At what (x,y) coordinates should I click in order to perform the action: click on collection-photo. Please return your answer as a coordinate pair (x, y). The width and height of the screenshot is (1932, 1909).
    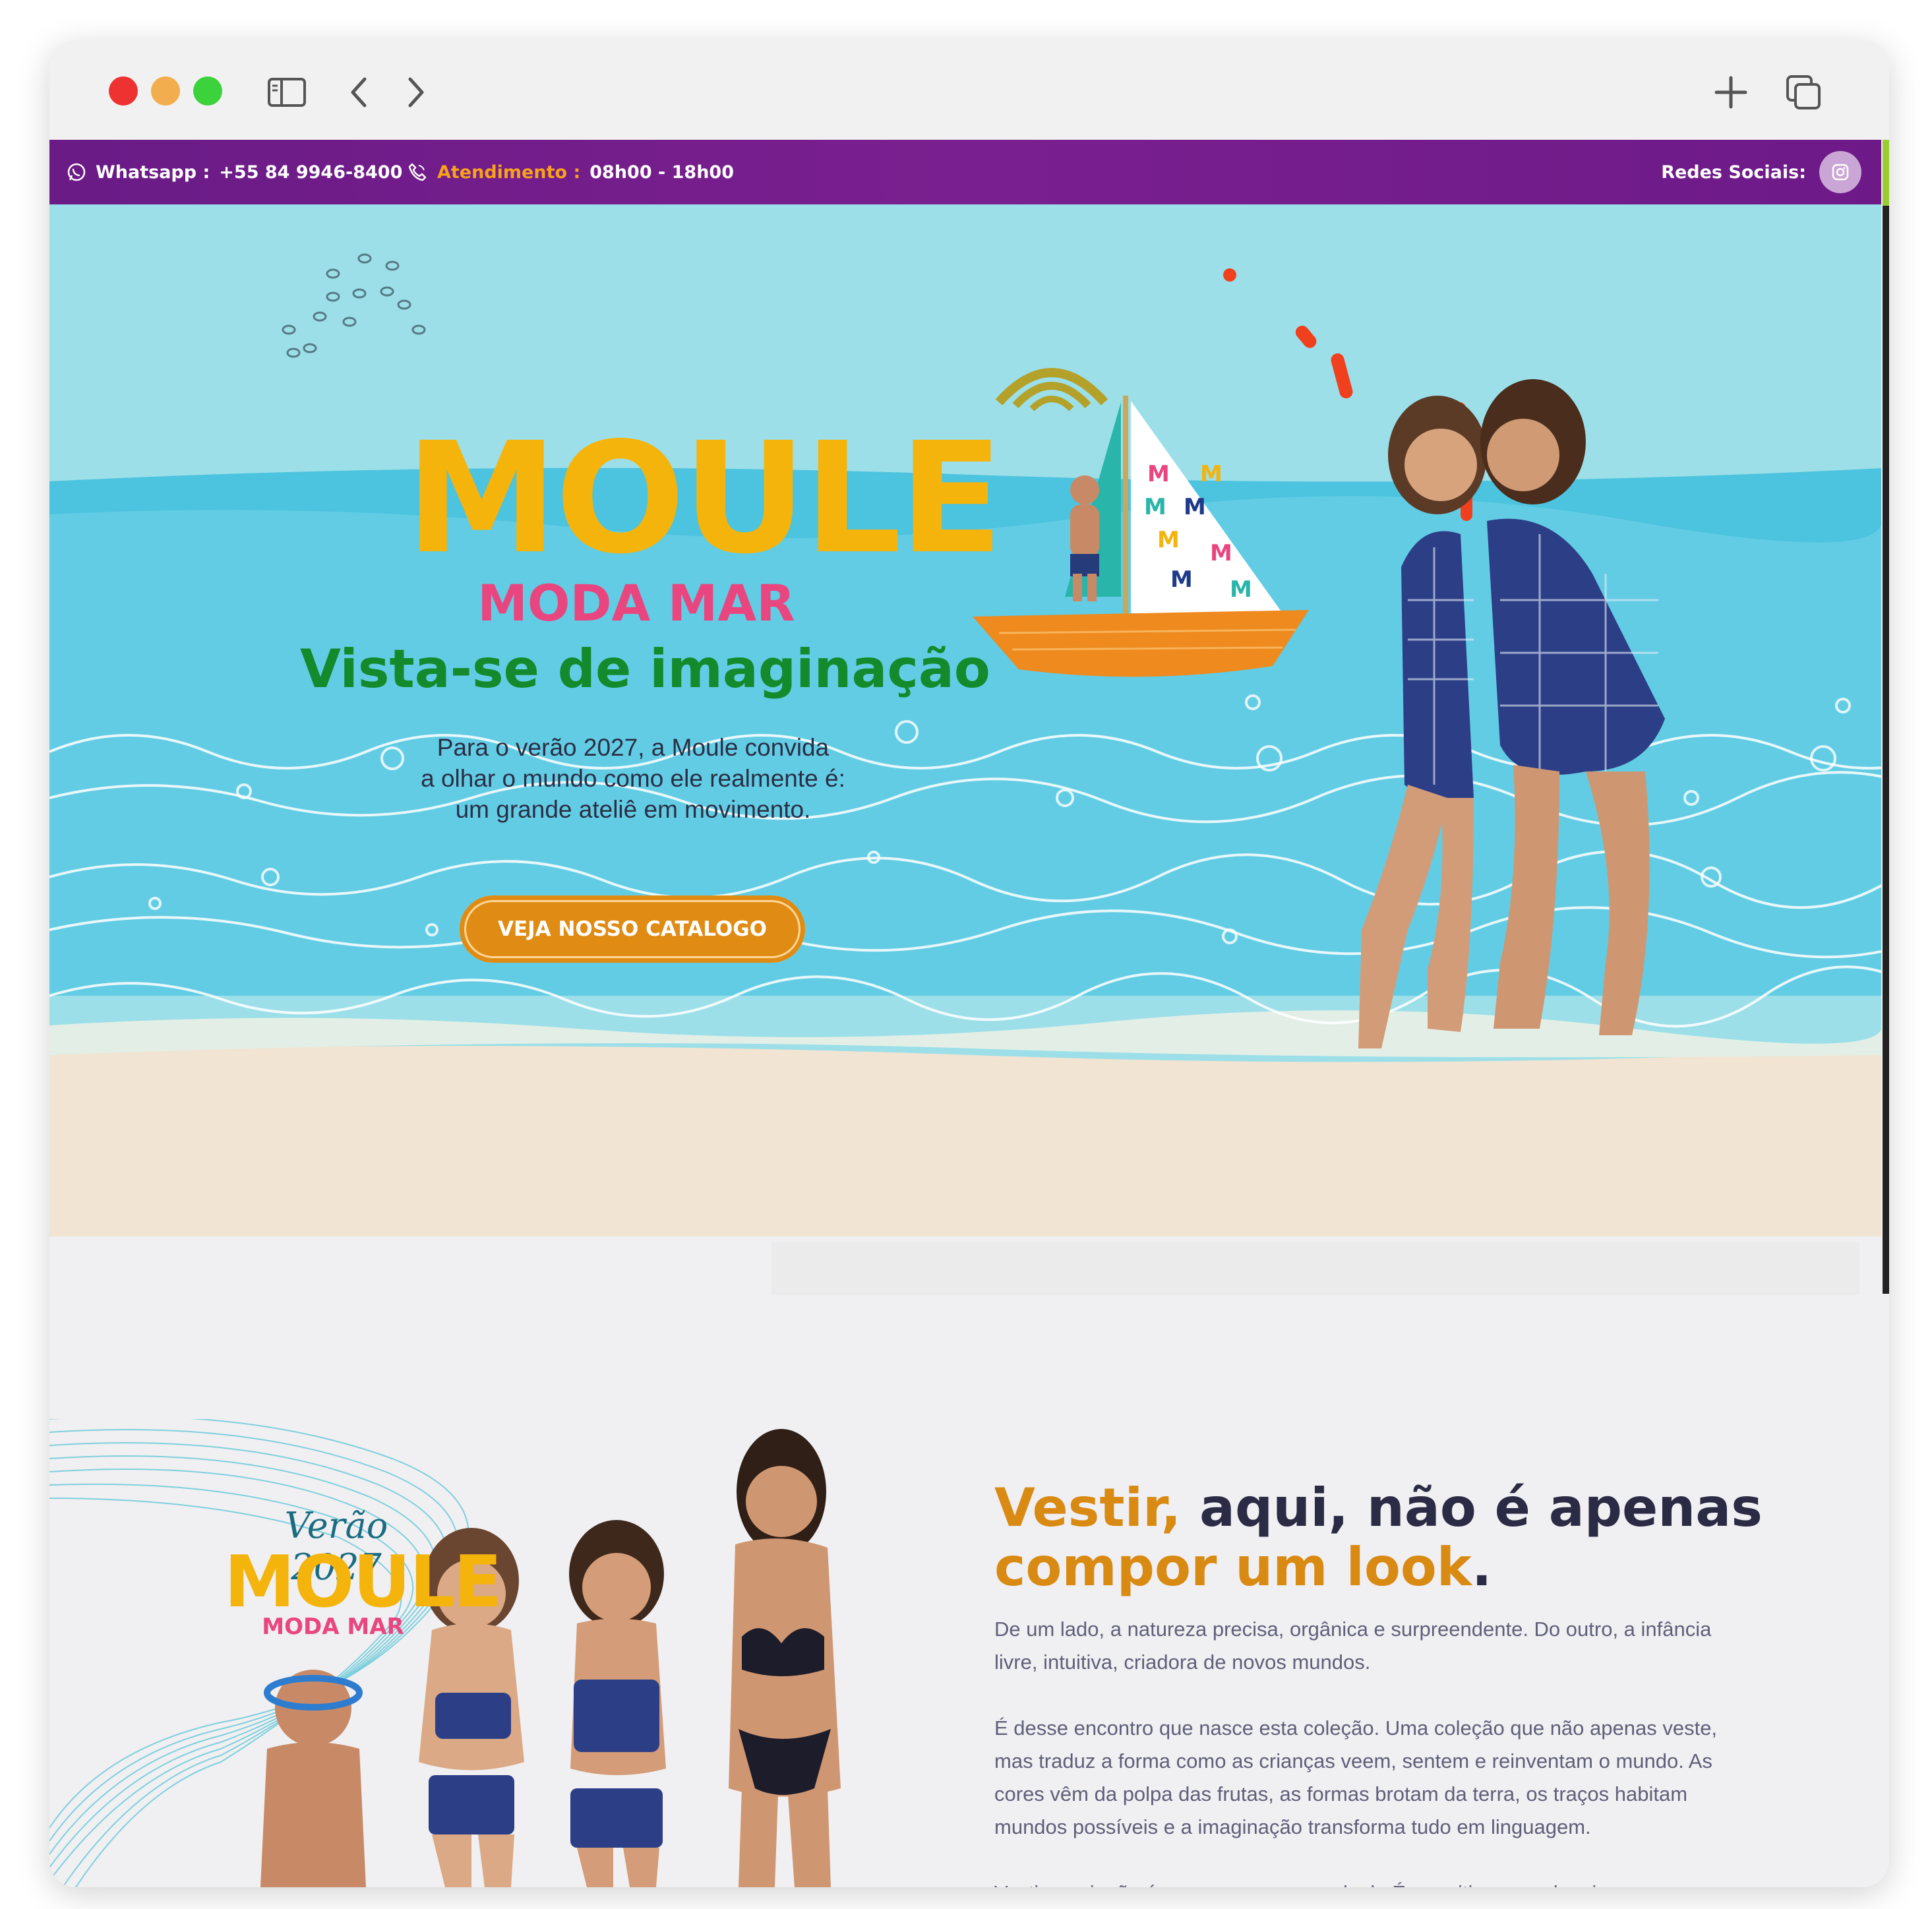
    Looking at the image, I should click on (445, 1653).